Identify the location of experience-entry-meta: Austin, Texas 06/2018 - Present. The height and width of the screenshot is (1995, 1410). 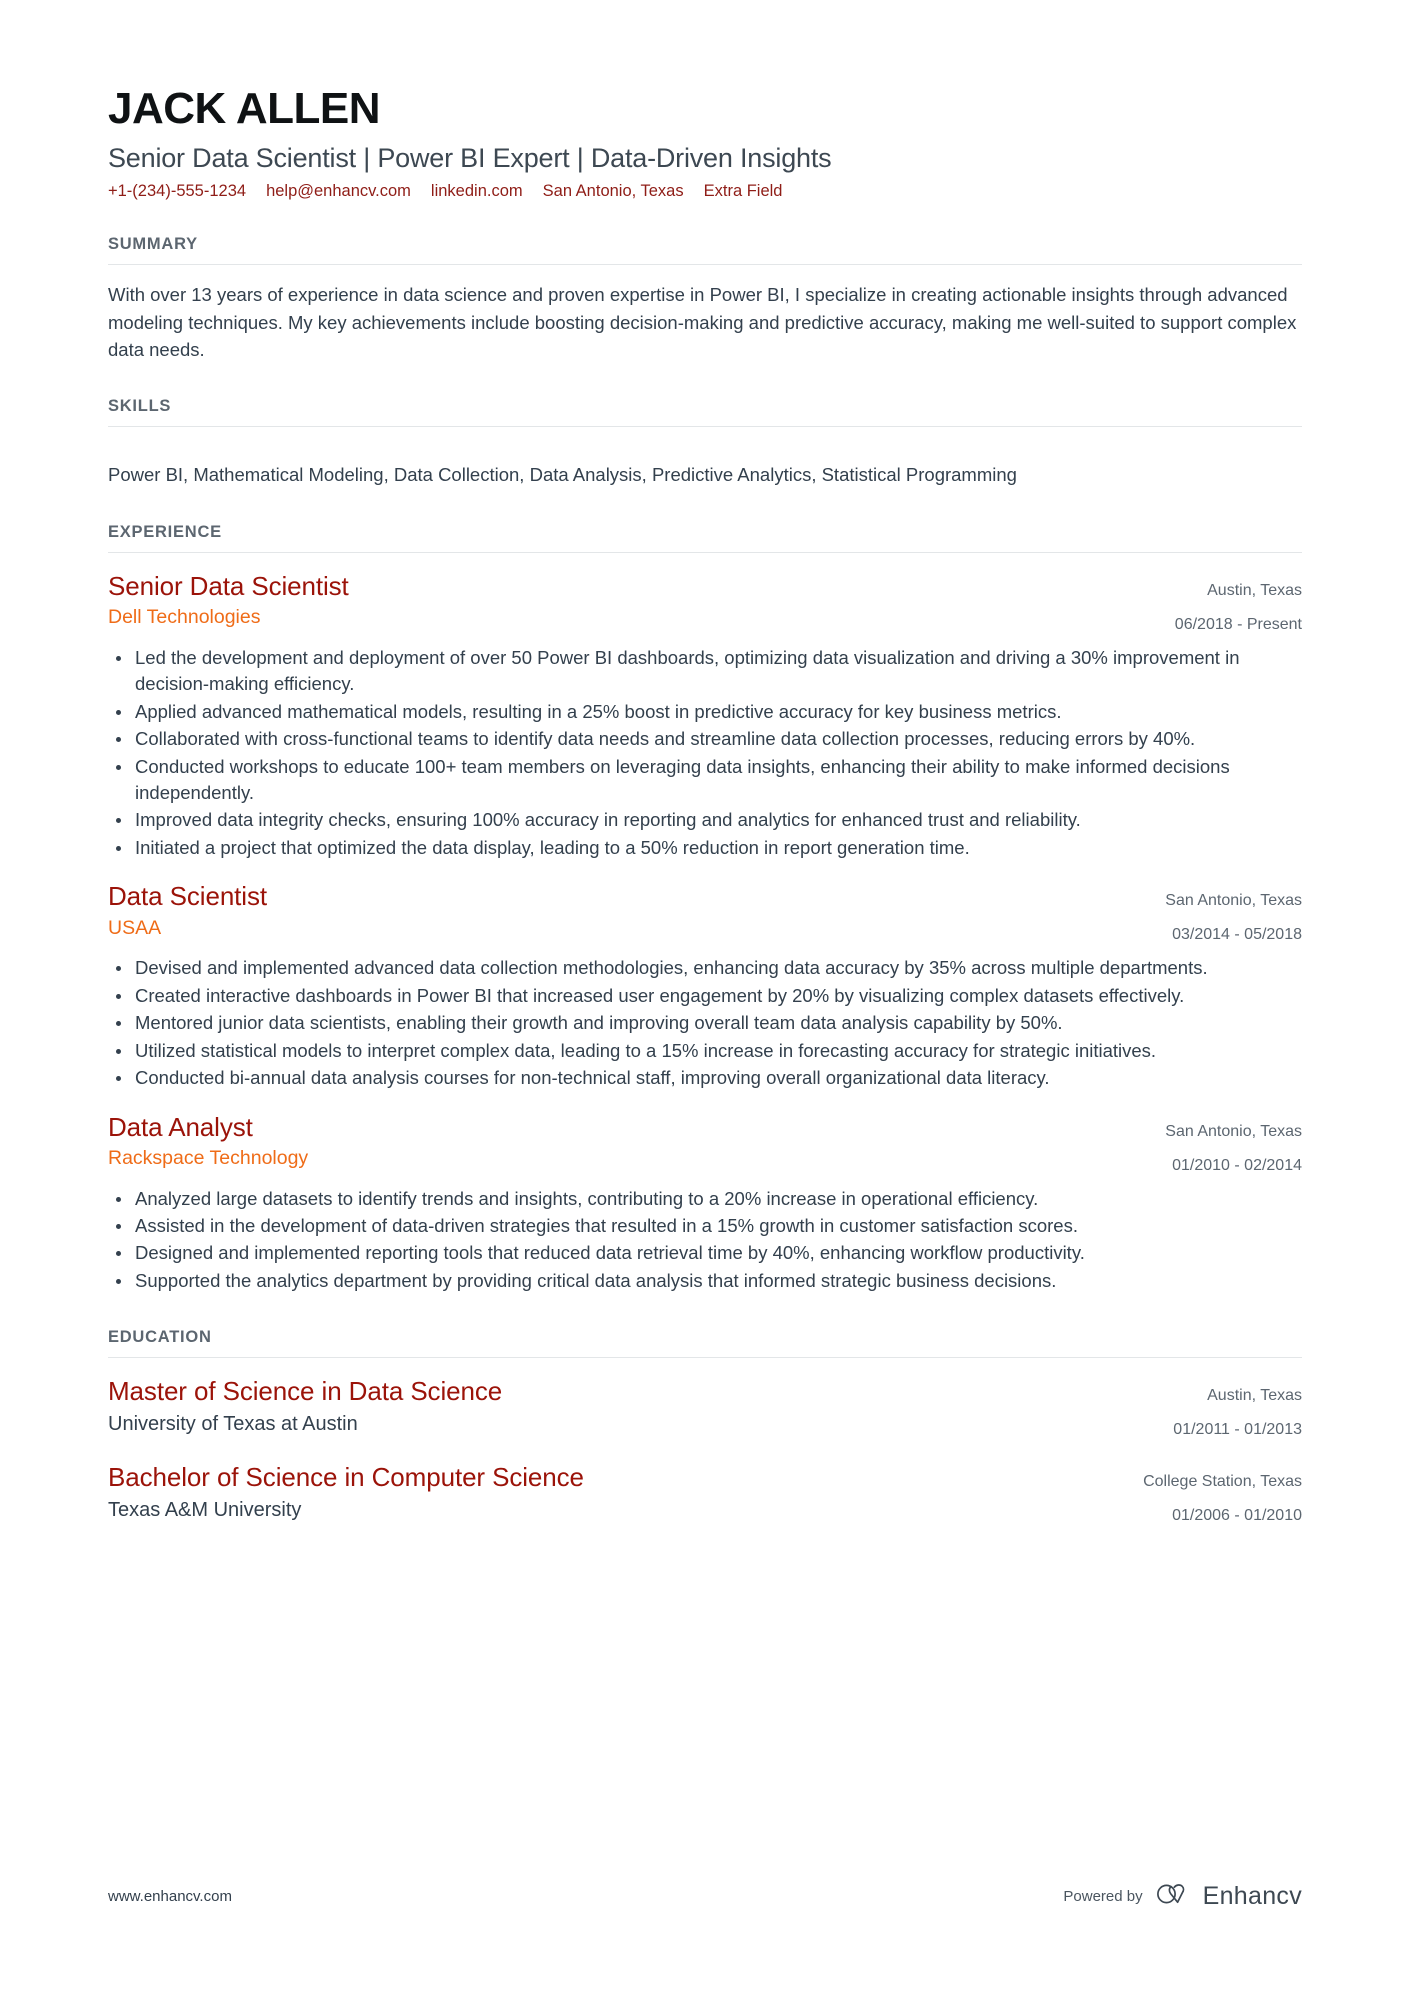
(1227, 604).